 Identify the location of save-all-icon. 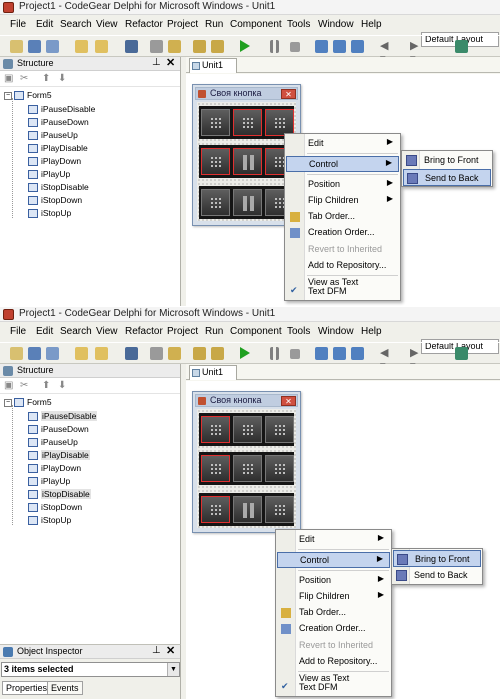
(156, 353).